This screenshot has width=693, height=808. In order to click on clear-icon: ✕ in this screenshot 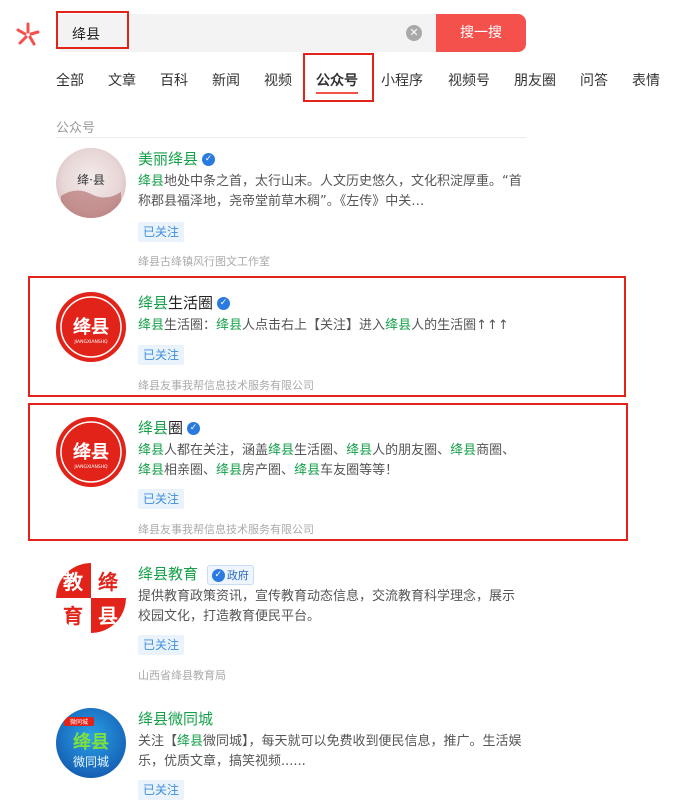, I will do `click(414, 33)`.